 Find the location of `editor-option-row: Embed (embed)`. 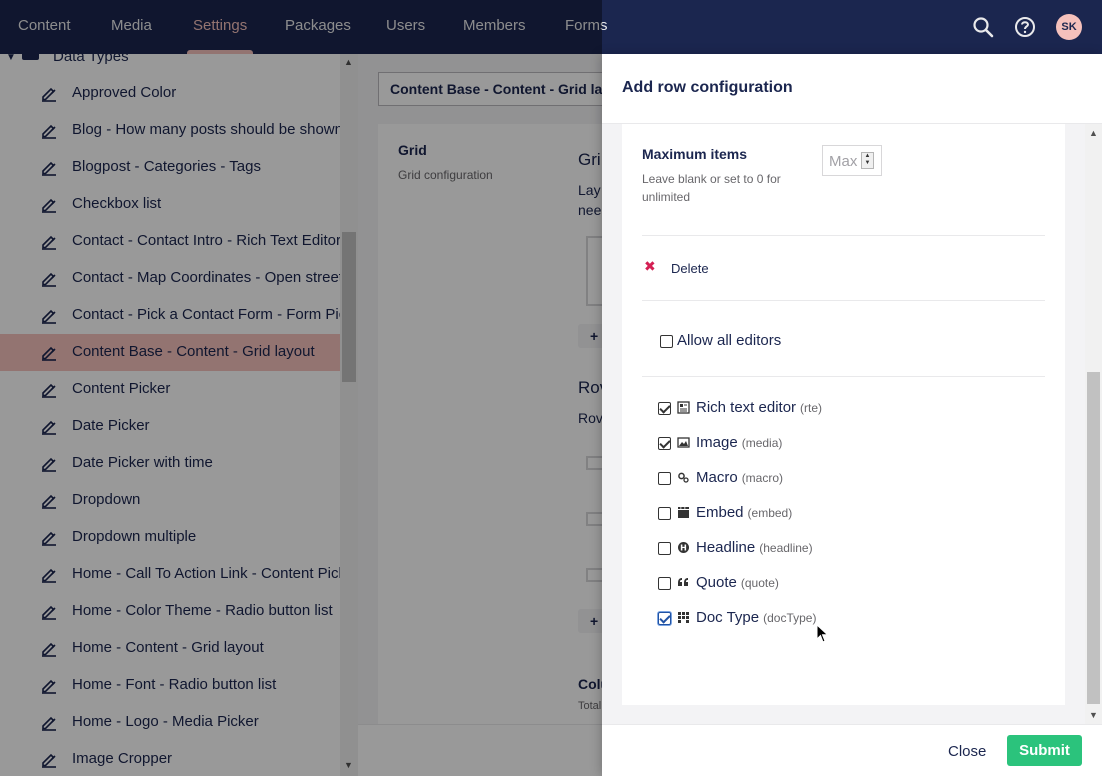

editor-option-row: Embed (embed) is located at coordinates (848, 515).